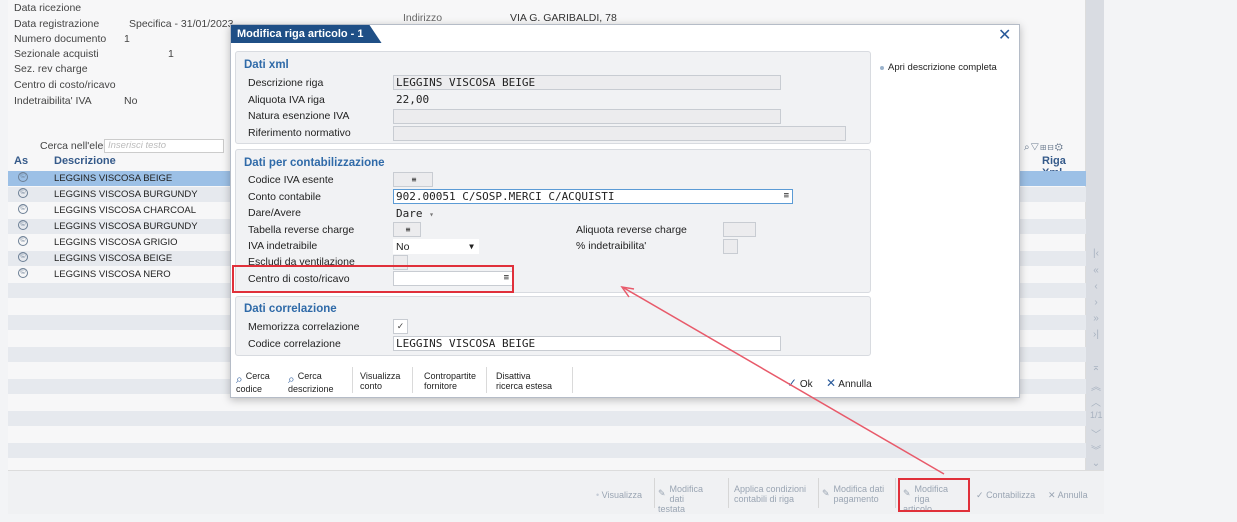 The width and height of the screenshot is (1237, 522). Describe the element at coordinates (266, 65) in the screenshot. I see `group-title: Dati xml` at that location.